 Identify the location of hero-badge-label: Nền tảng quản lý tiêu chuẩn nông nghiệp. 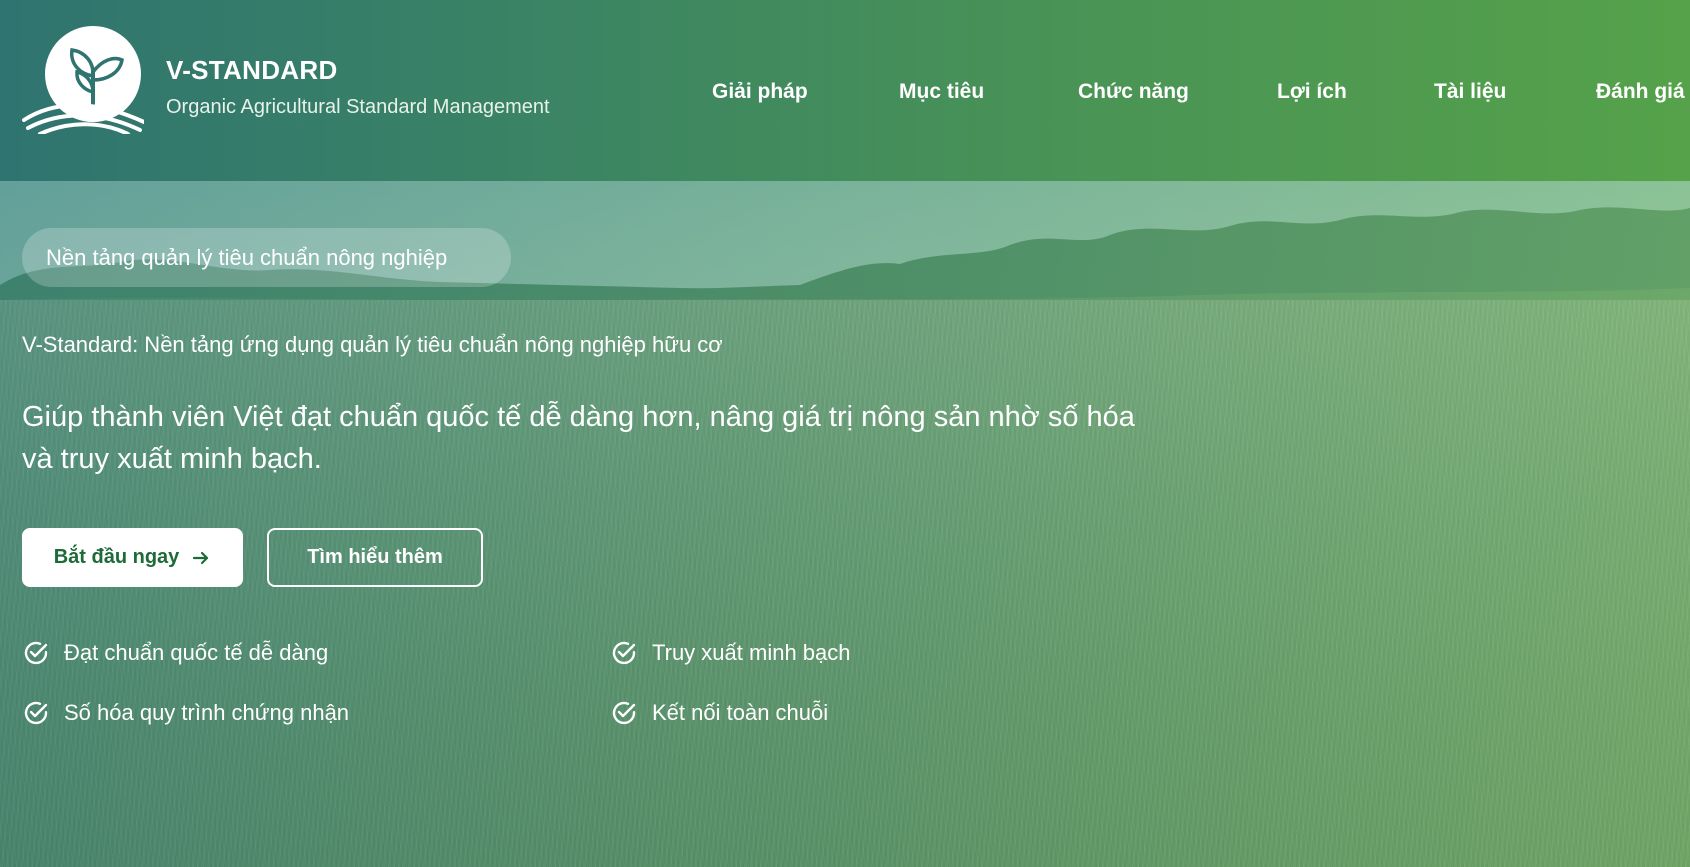
(247, 257).